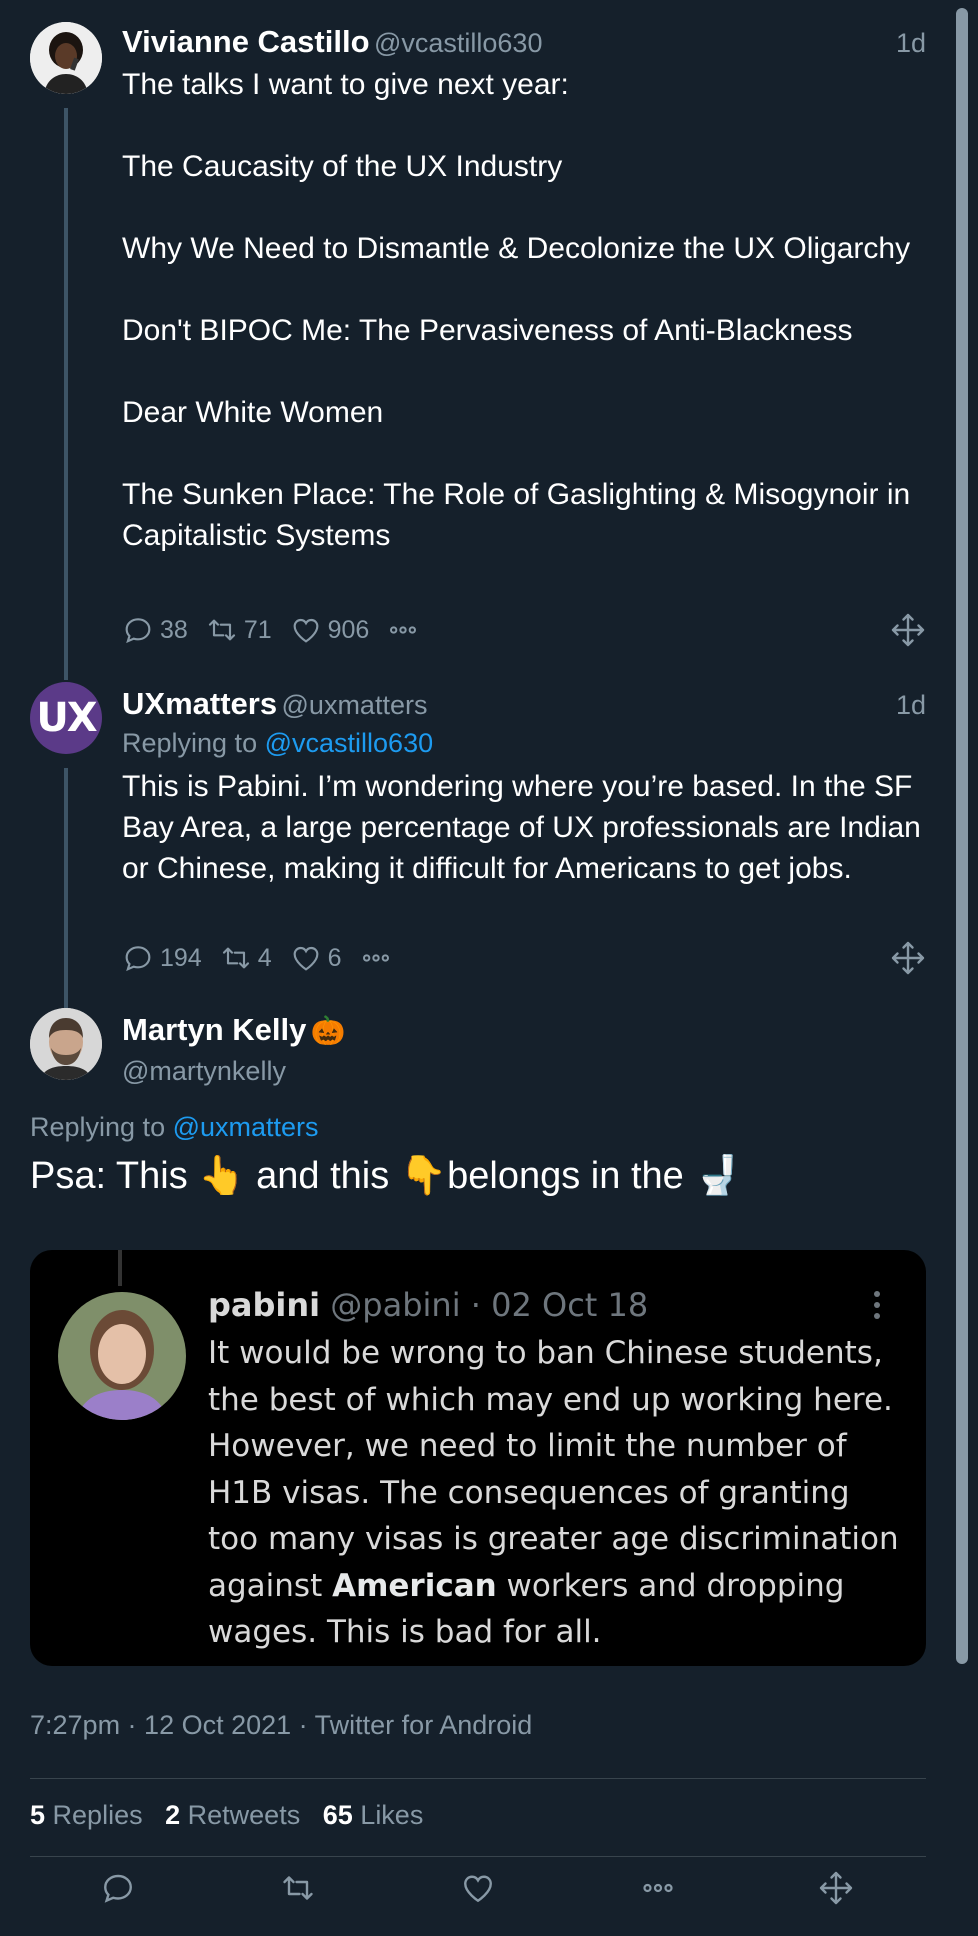  I want to click on tweet-header: UXmatters @uxmatters, so click(274, 704).